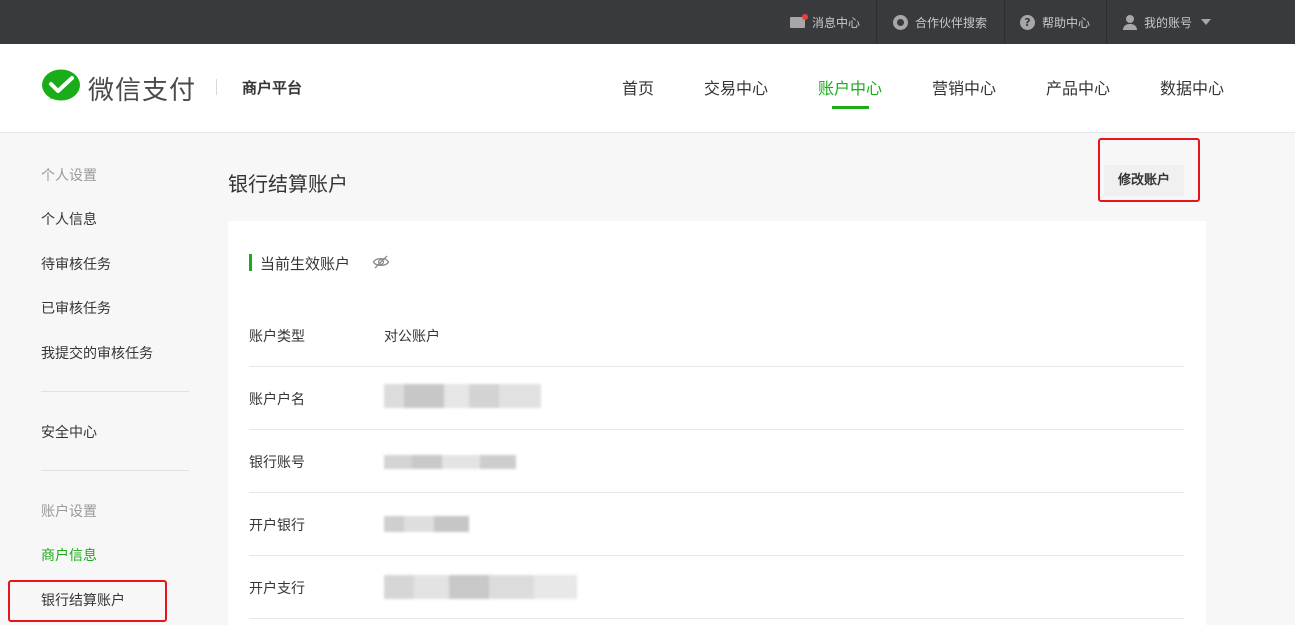 The width and height of the screenshot is (1295, 625). I want to click on platform-name: 商户平台, so click(272, 88).